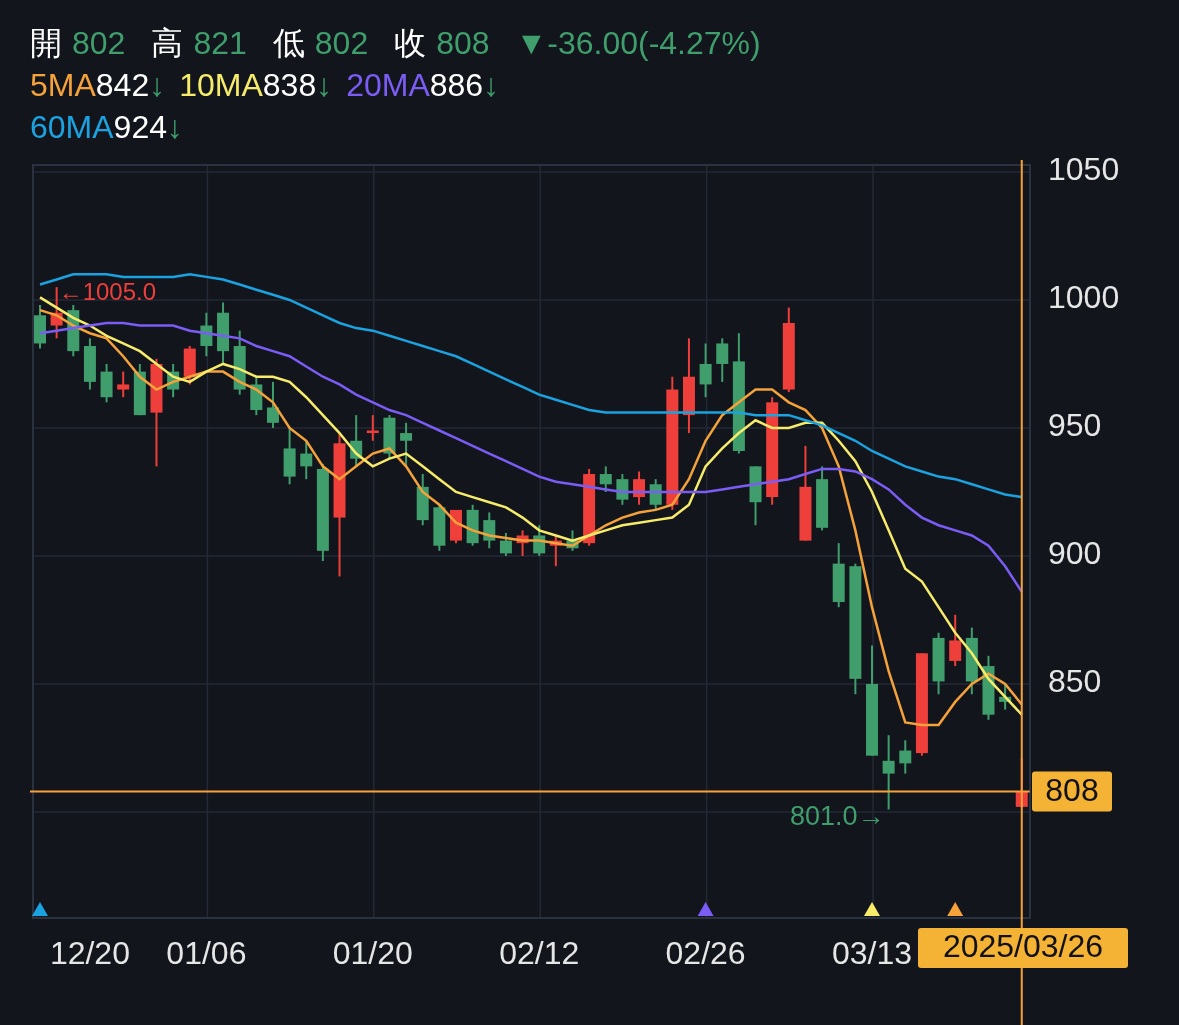 The width and height of the screenshot is (1179, 1025). What do you see at coordinates (539, 953) in the screenshot?
I see `date-axis-label: 02/12` at bounding box center [539, 953].